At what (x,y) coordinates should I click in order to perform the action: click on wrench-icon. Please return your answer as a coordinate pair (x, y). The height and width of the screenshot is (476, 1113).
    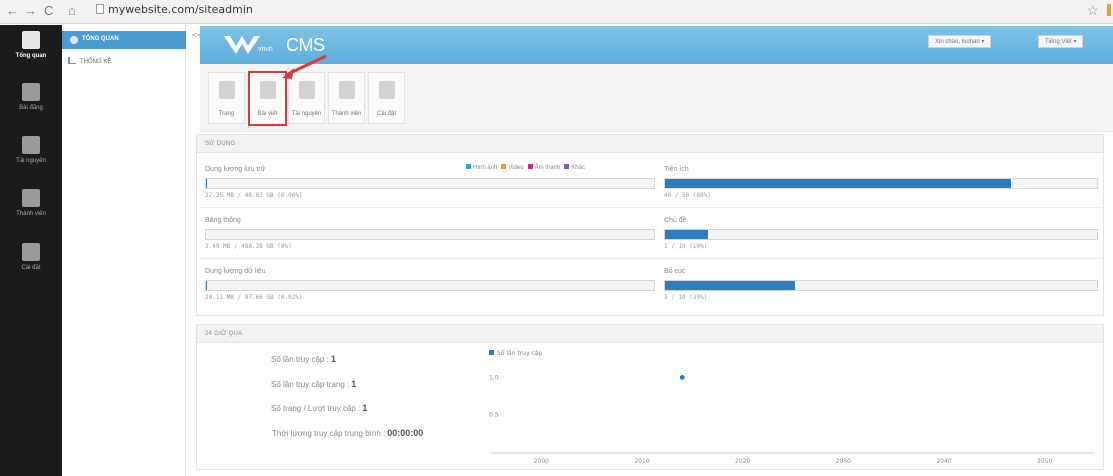
    Looking at the image, I should click on (386, 90).